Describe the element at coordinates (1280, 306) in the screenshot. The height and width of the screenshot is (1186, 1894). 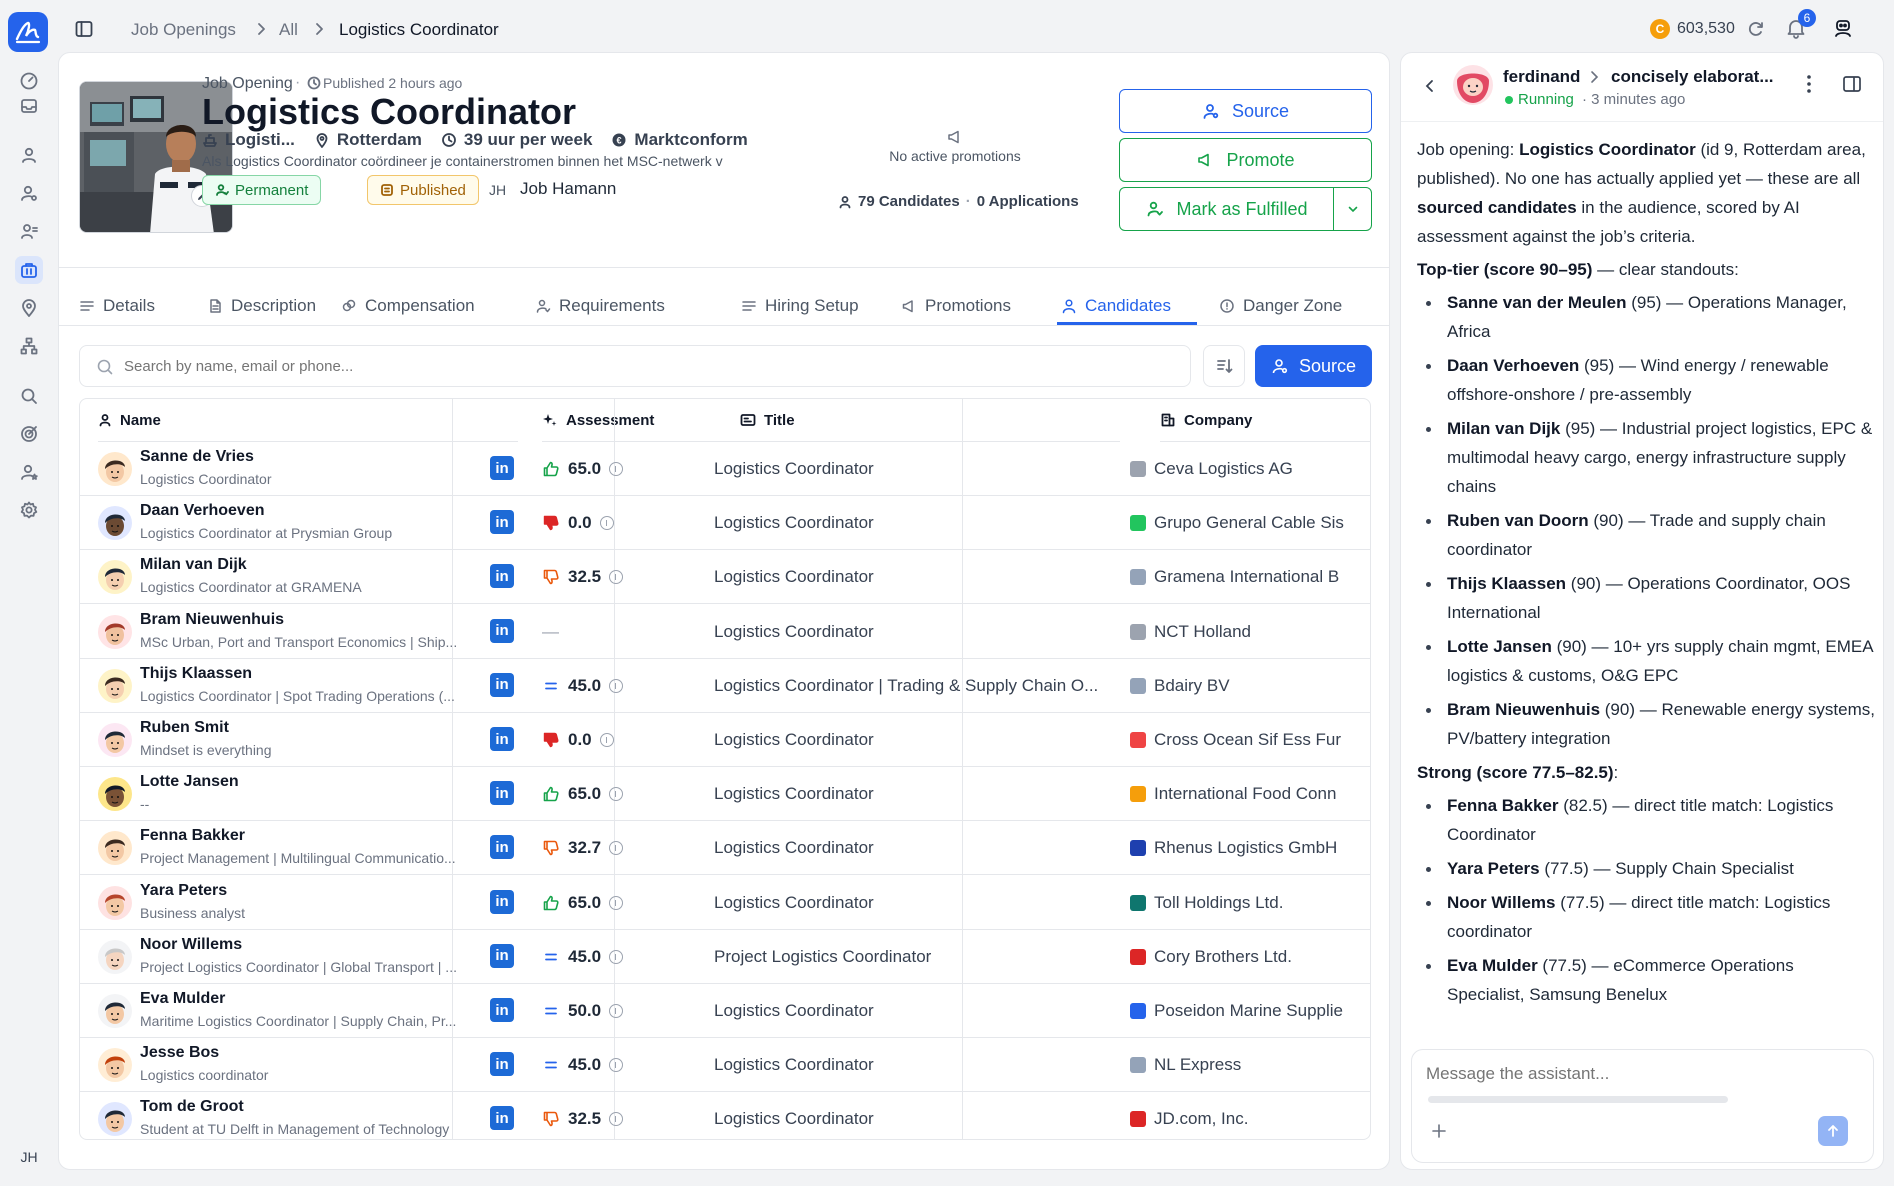
I see `tab-danger-zone: Danger Zone` at that location.